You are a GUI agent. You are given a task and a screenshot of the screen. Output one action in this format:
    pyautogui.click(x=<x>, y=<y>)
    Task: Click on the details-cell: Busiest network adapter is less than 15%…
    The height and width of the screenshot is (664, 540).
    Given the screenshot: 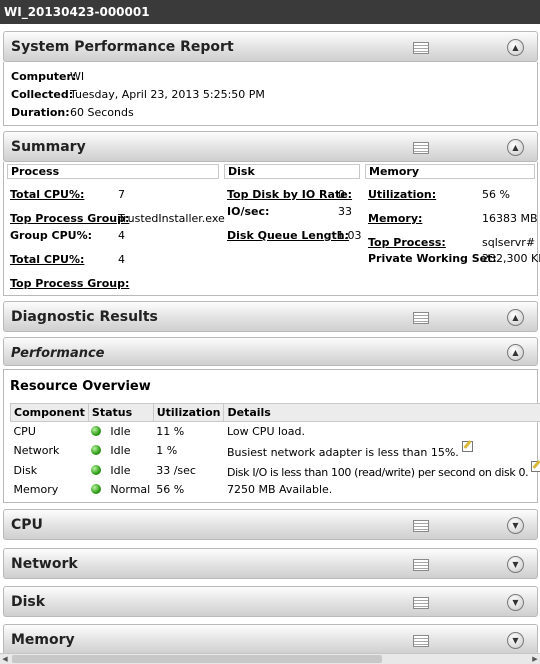 What is the action you would take?
    pyautogui.click(x=382, y=450)
    